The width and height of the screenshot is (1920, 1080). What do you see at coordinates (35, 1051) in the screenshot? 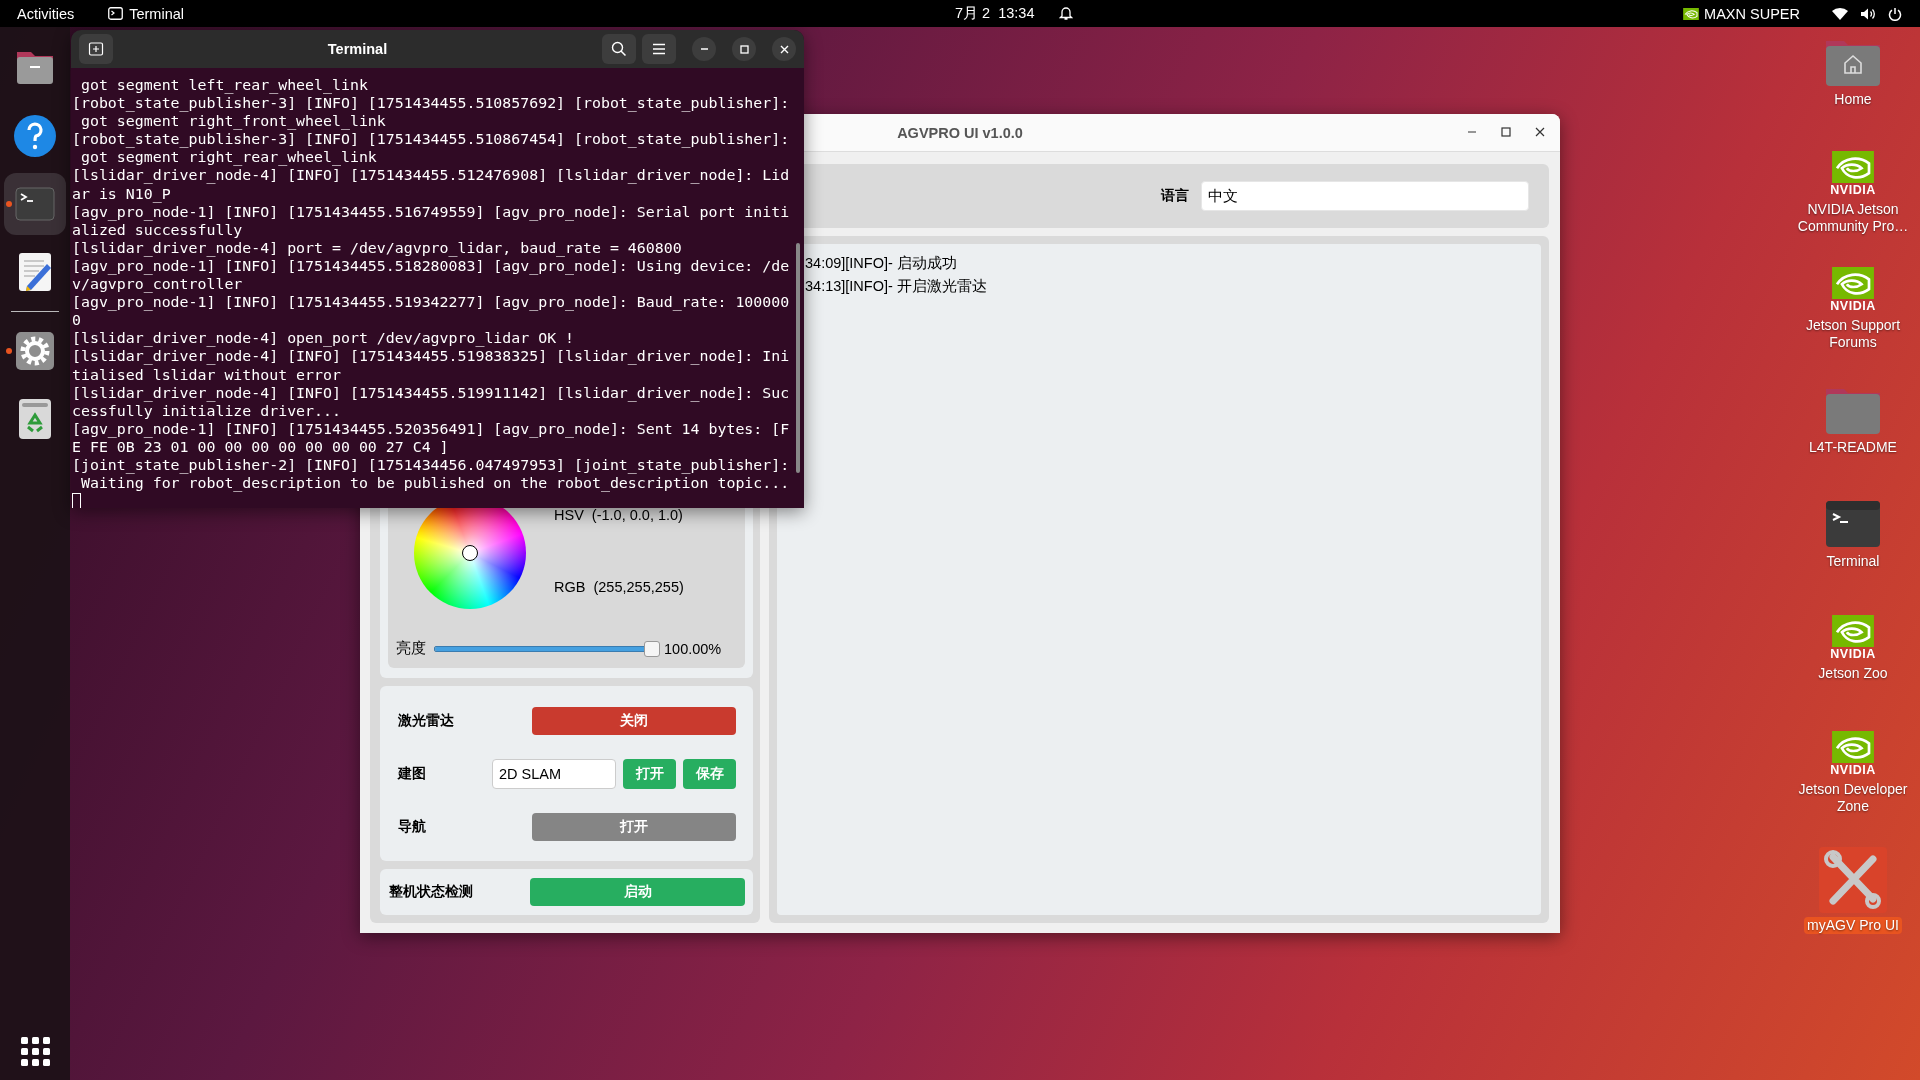
I see `app-grid-icon` at bounding box center [35, 1051].